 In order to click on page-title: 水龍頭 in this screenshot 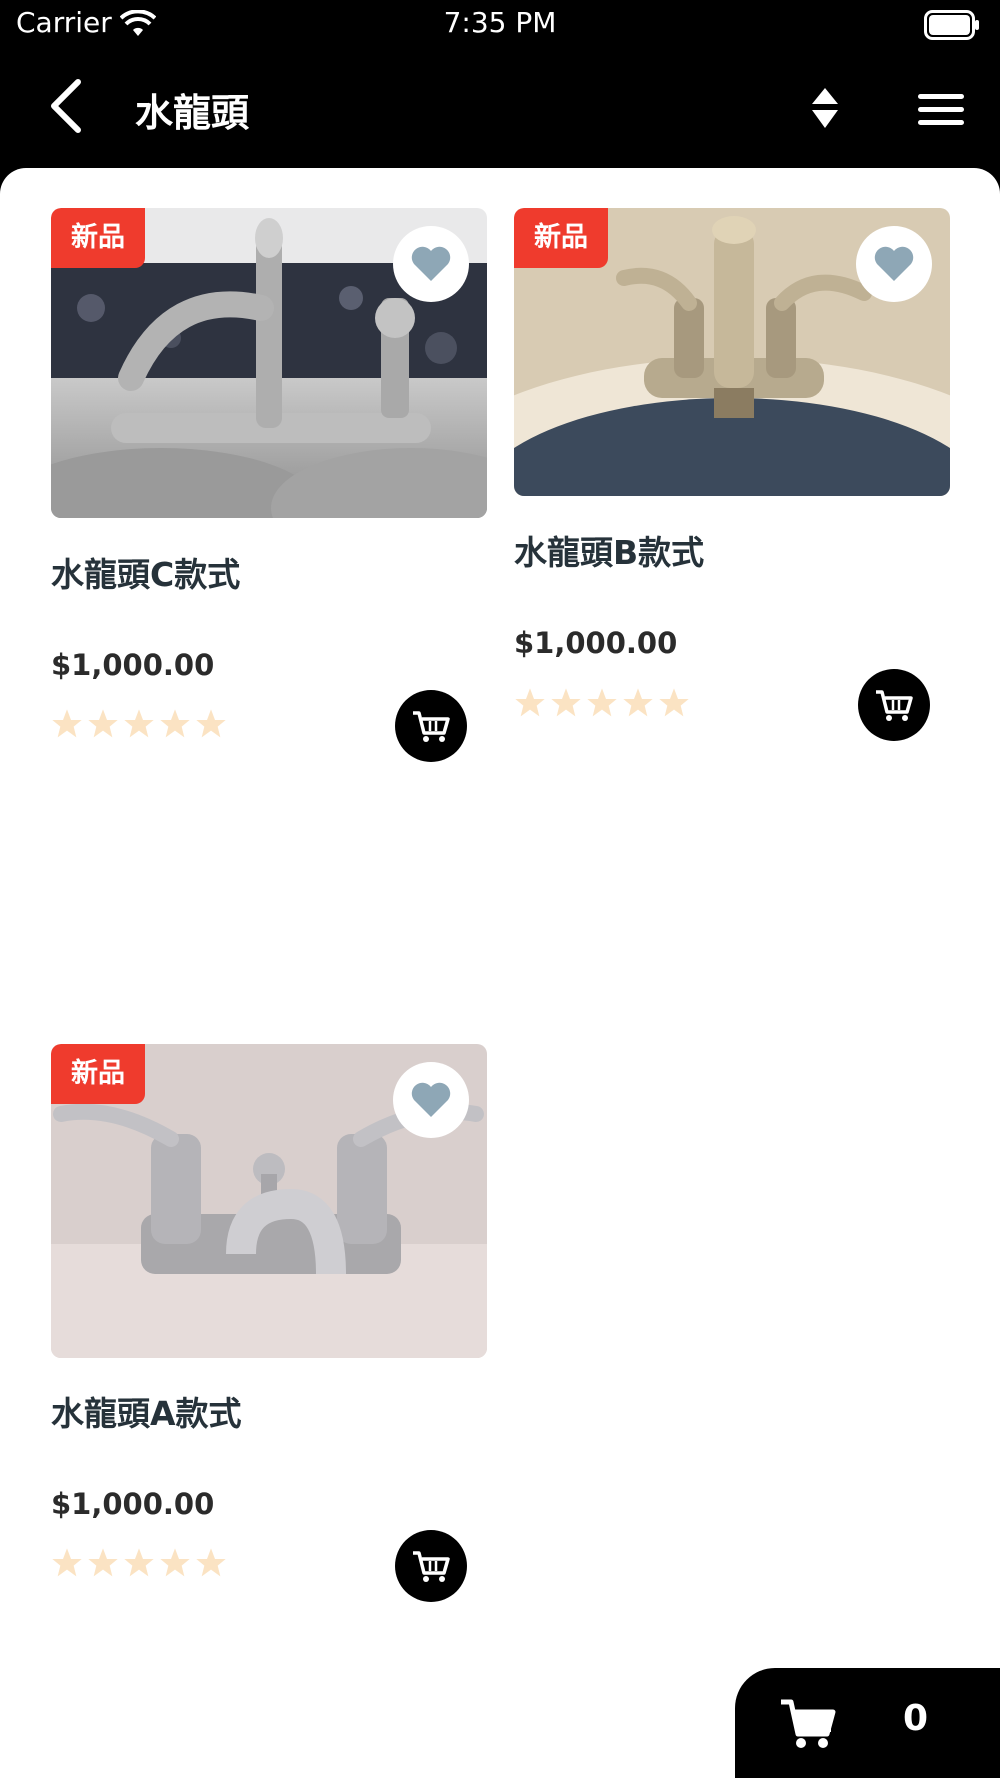, I will do `click(192, 113)`.